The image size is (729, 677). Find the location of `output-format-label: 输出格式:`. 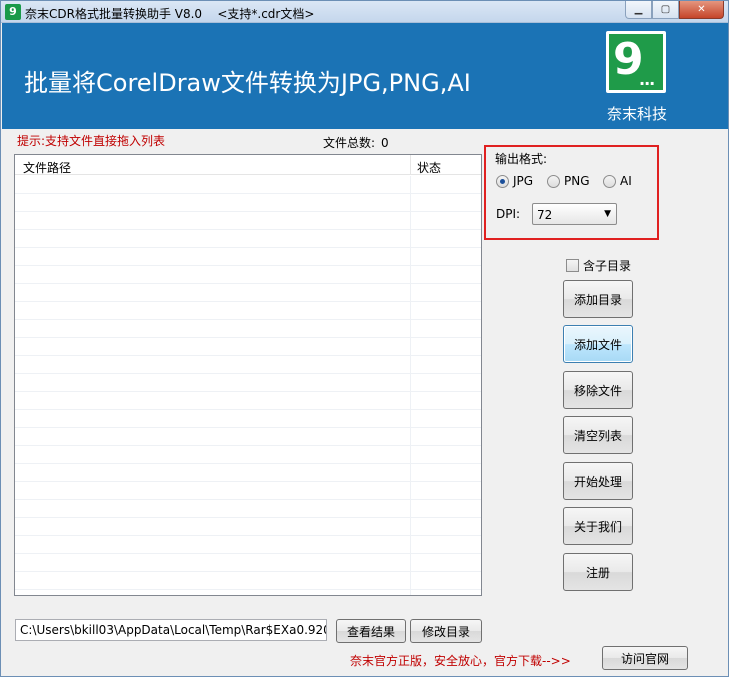

output-format-label: 输出格式: is located at coordinates (521, 159).